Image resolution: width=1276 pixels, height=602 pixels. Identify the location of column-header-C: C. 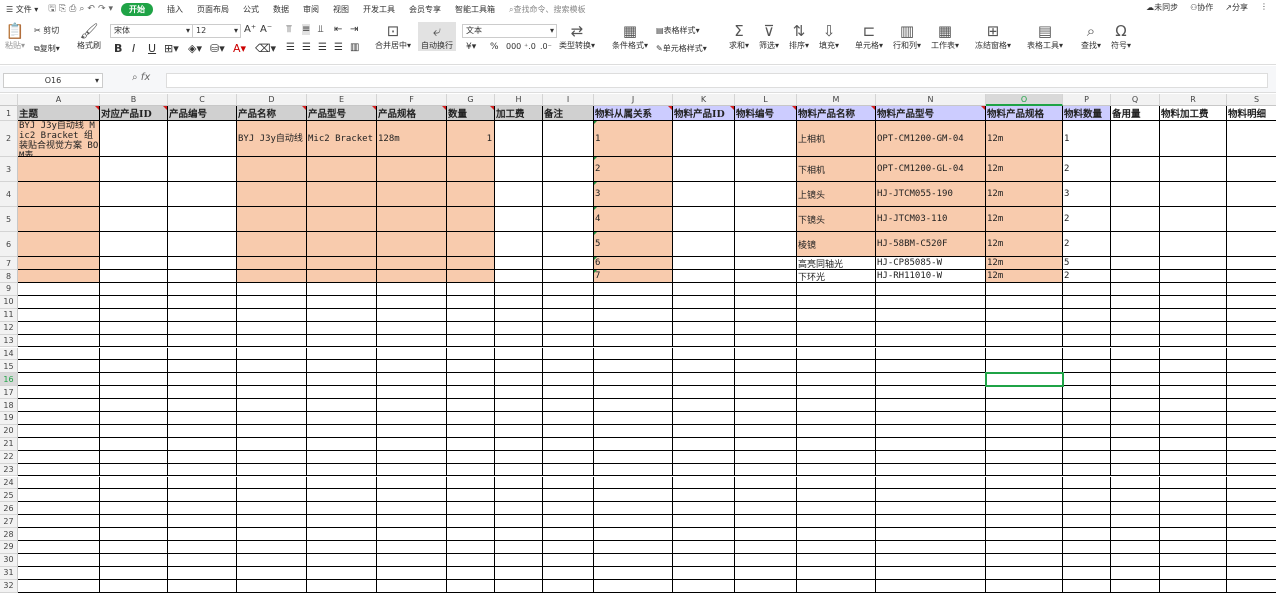
(202, 100).